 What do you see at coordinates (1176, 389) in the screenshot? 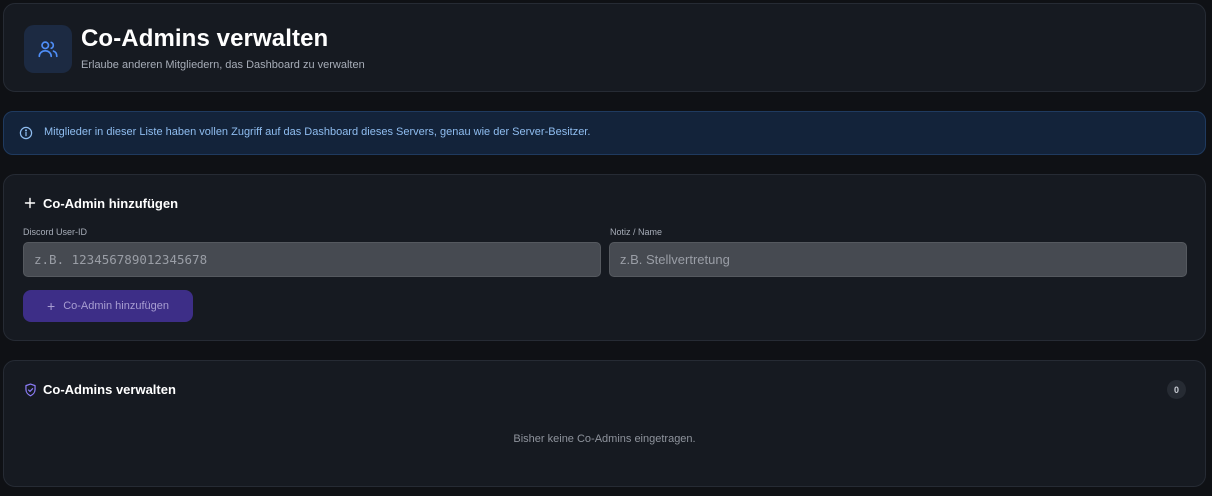
I see `co-admin-count-badge: 0` at bounding box center [1176, 389].